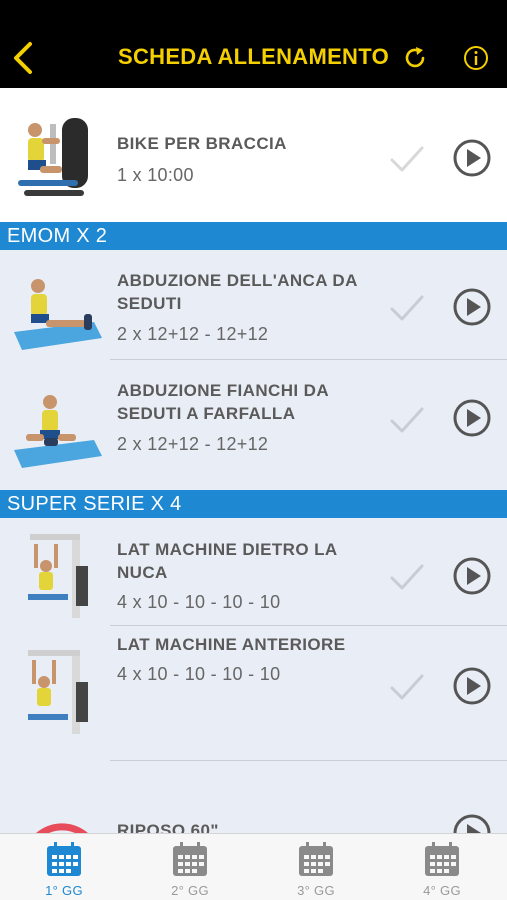 This screenshot has height=900, width=507. What do you see at coordinates (190, 890) in the screenshot?
I see `tab-label: 2° GG` at bounding box center [190, 890].